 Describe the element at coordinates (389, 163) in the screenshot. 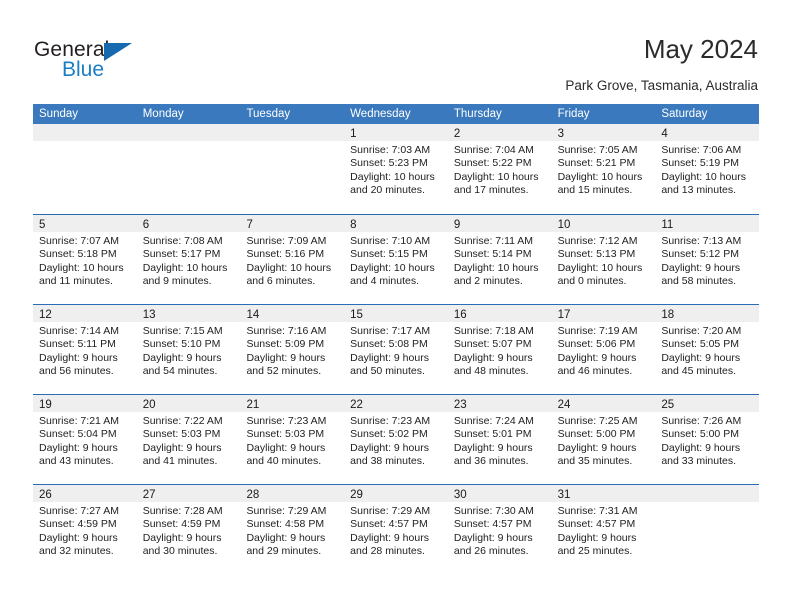

I see `sunset-time: Sunset: 5:23 PM` at that location.